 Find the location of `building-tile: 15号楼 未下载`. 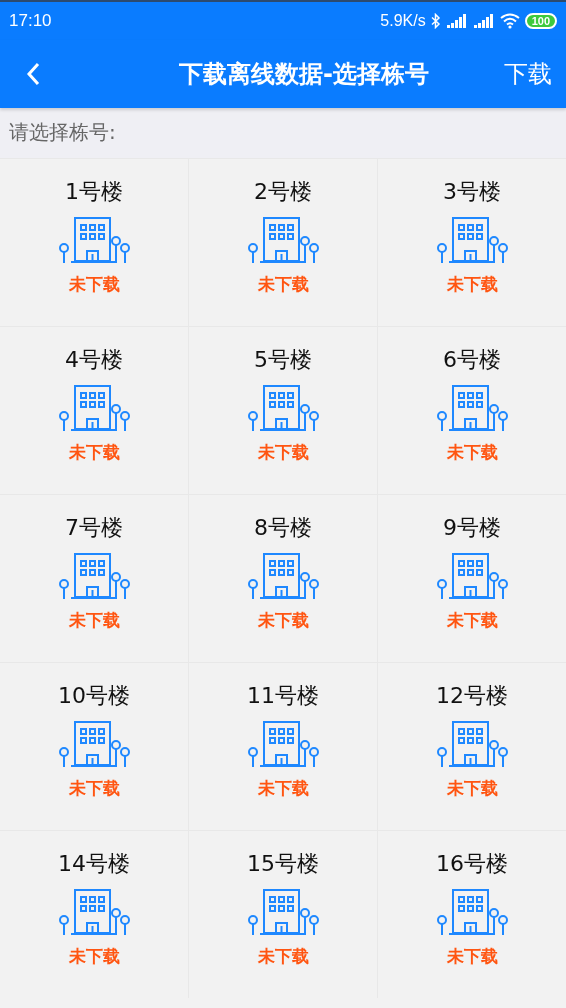

building-tile: 15号楼 未下载 is located at coordinates (283, 914).